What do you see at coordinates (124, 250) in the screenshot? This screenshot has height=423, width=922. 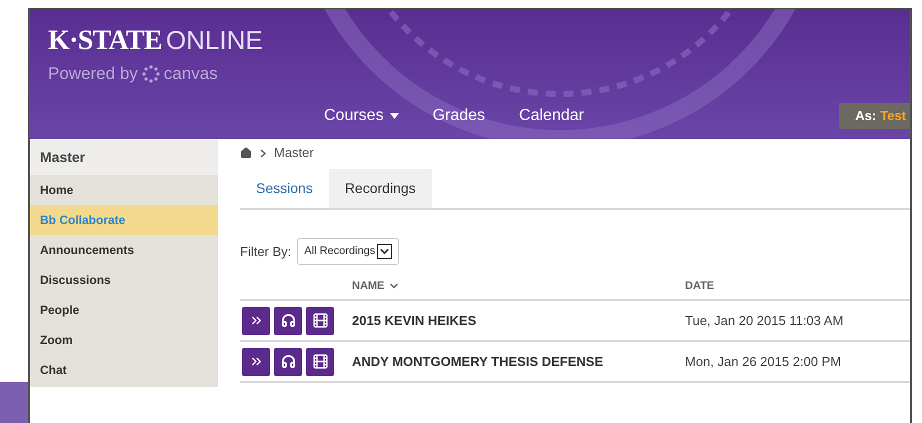 I see `sidebar-item: Announcements` at bounding box center [124, 250].